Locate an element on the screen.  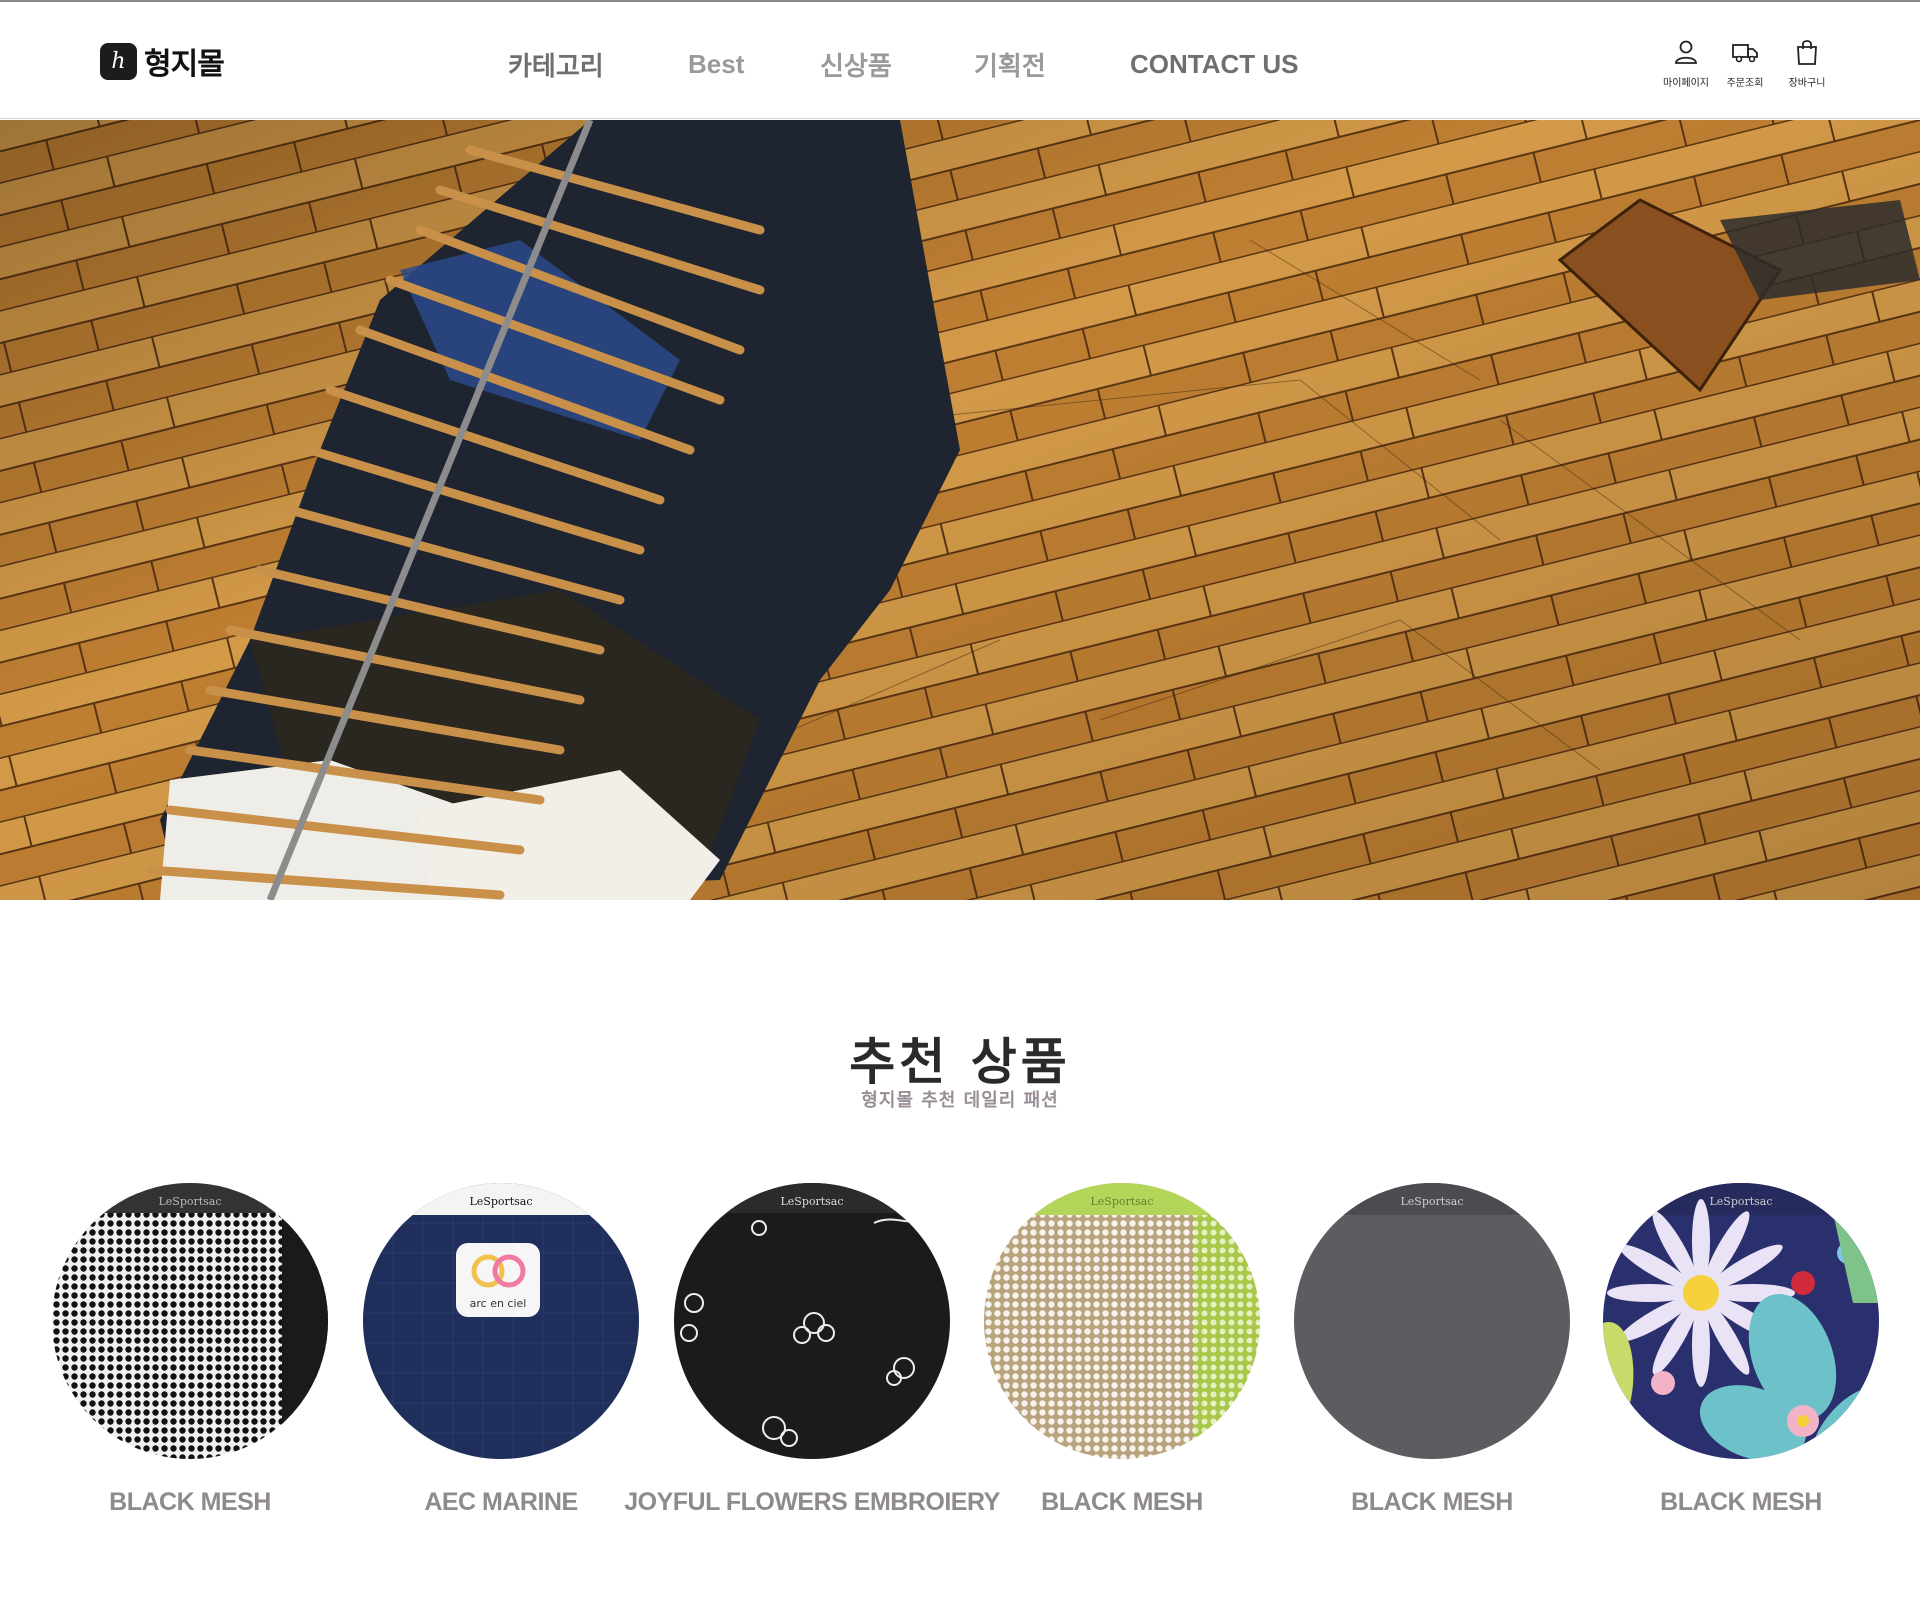
black-floral-swatch: LeSportsac is located at coordinates (812, 1321).